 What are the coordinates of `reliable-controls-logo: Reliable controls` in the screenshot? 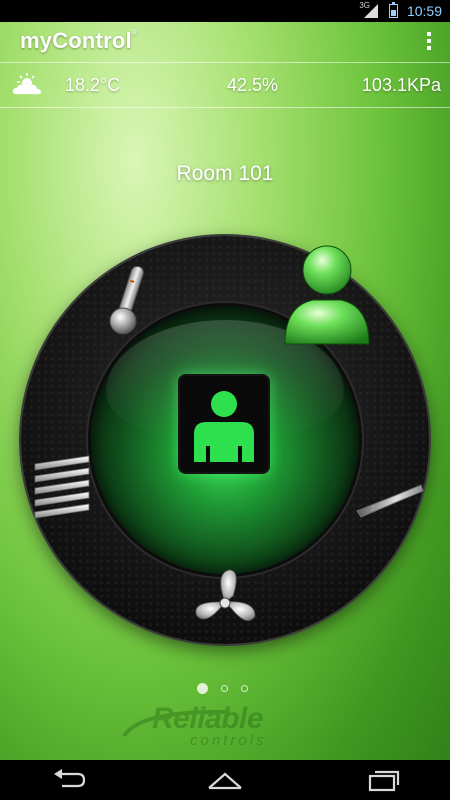 It's located at (230, 725).